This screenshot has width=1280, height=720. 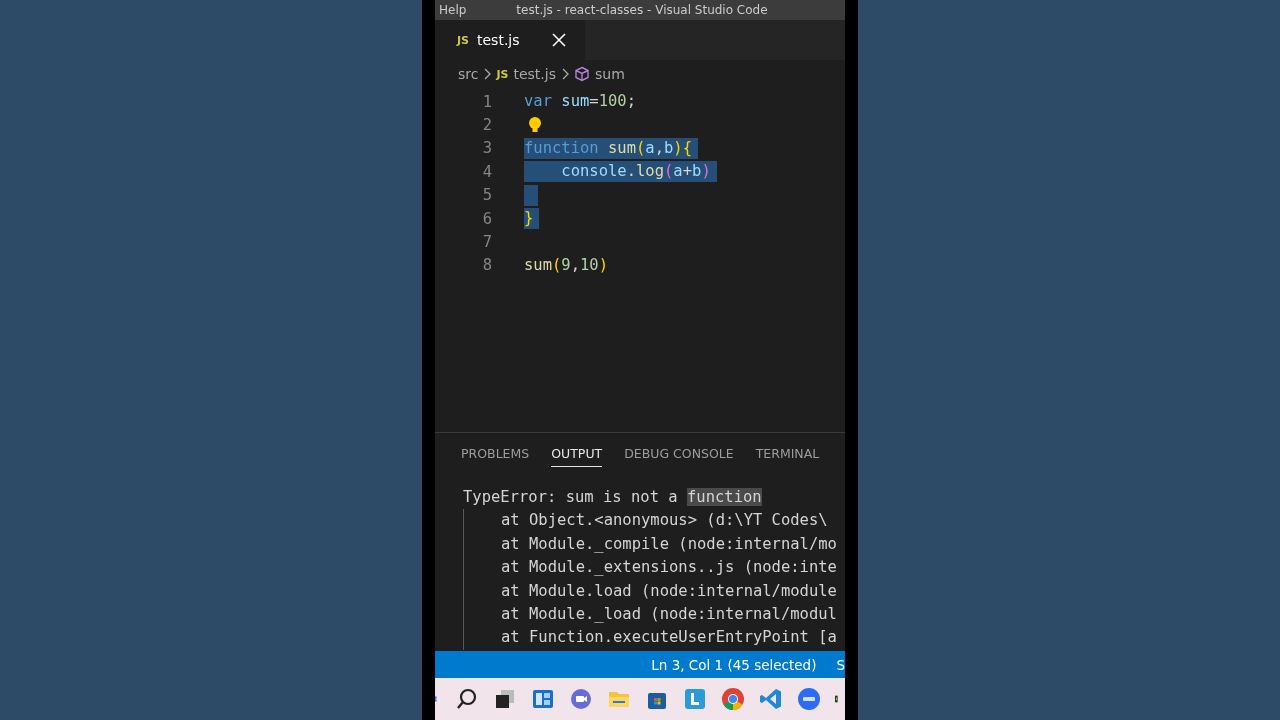 What do you see at coordinates (453, 10) in the screenshot?
I see `menu-item: Help` at bounding box center [453, 10].